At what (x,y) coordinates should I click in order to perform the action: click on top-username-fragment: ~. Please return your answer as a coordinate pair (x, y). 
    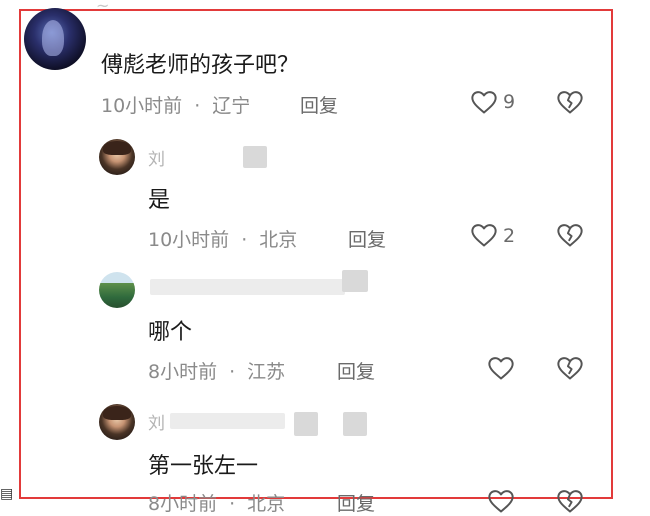
    Looking at the image, I should click on (106, 7).